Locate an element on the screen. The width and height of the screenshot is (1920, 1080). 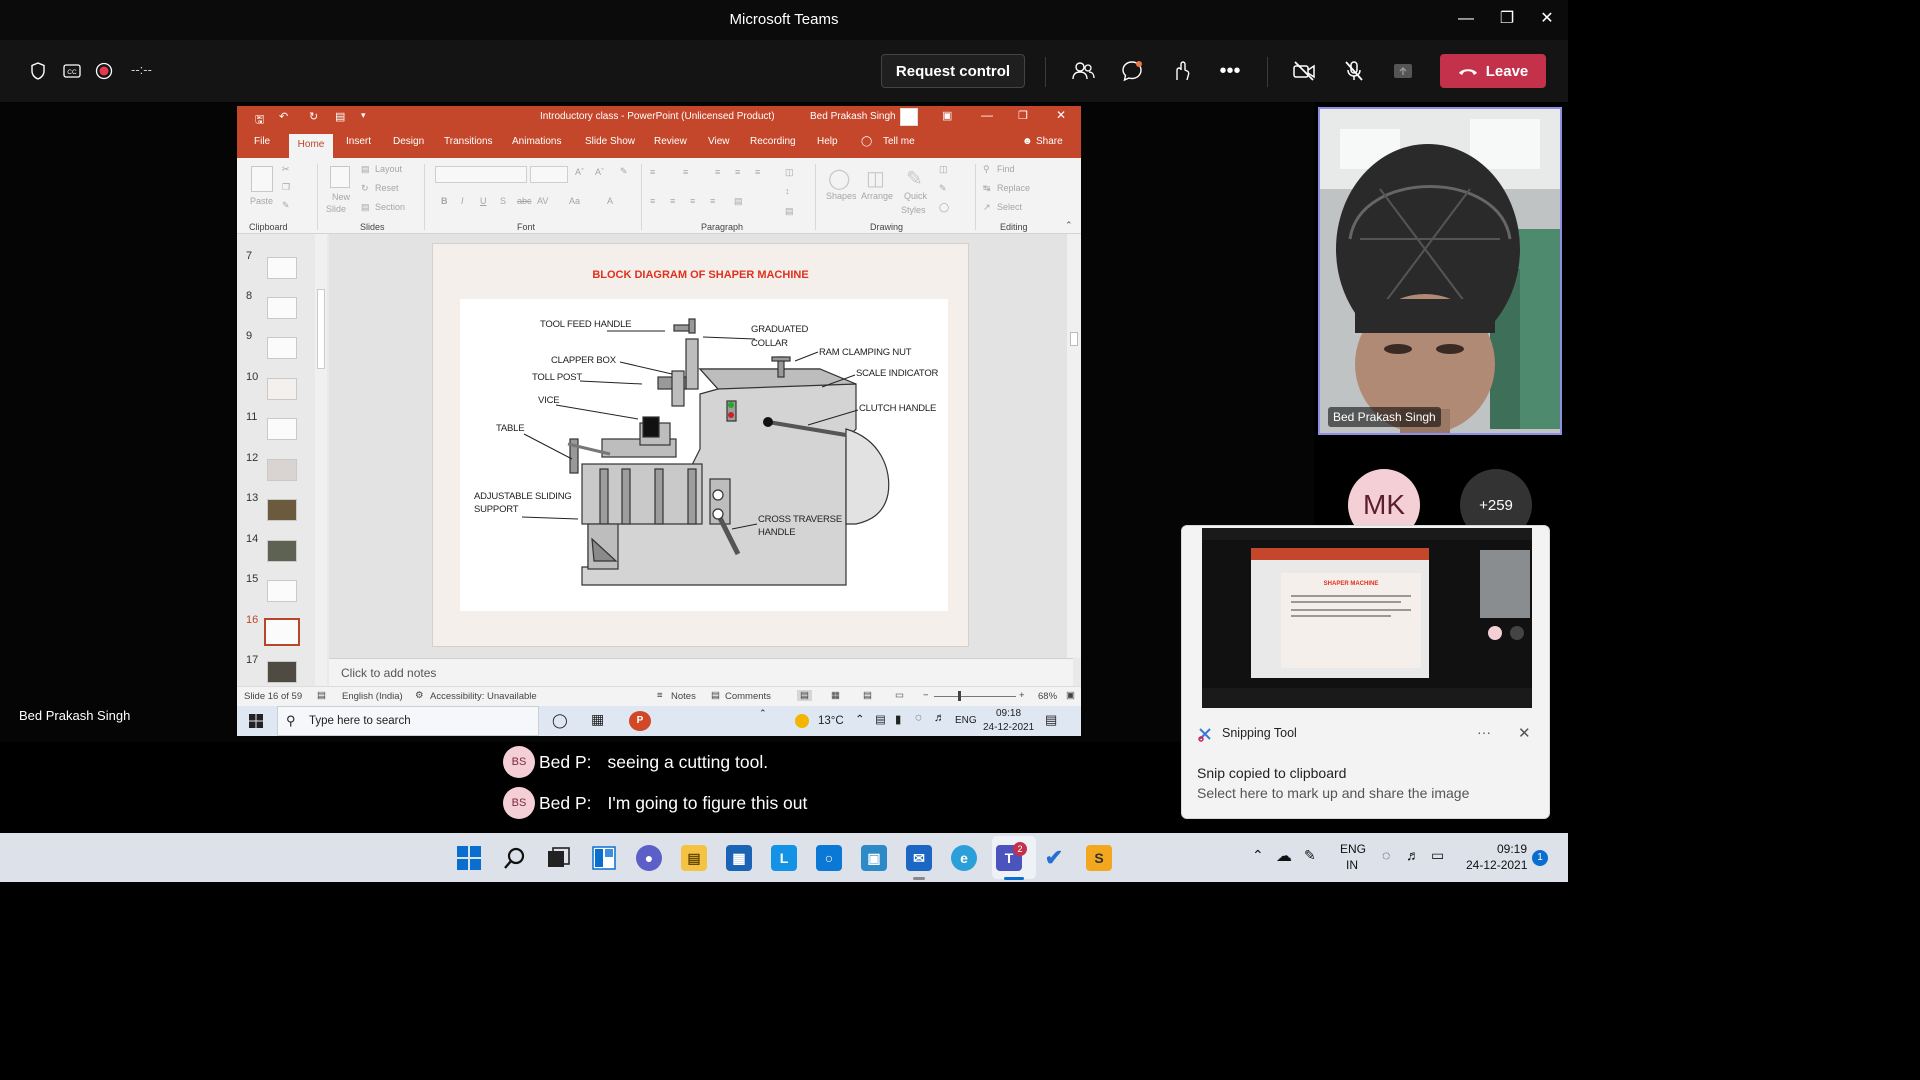
shaper-machine-drawing is located at coordinates (705, 452).